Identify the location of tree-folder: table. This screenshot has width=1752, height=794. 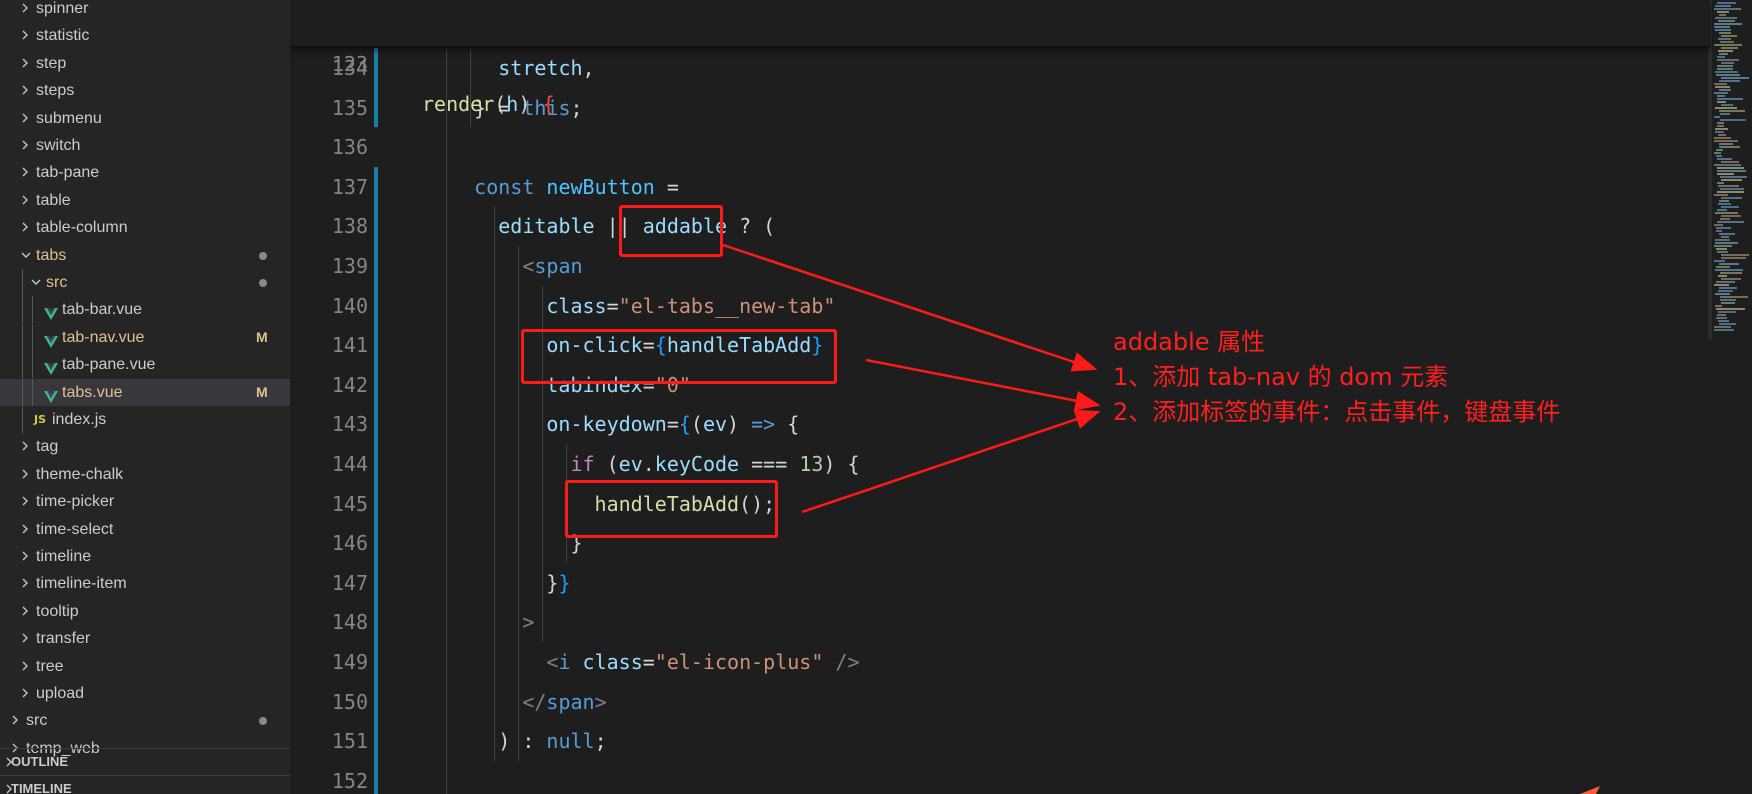
(145, 200).